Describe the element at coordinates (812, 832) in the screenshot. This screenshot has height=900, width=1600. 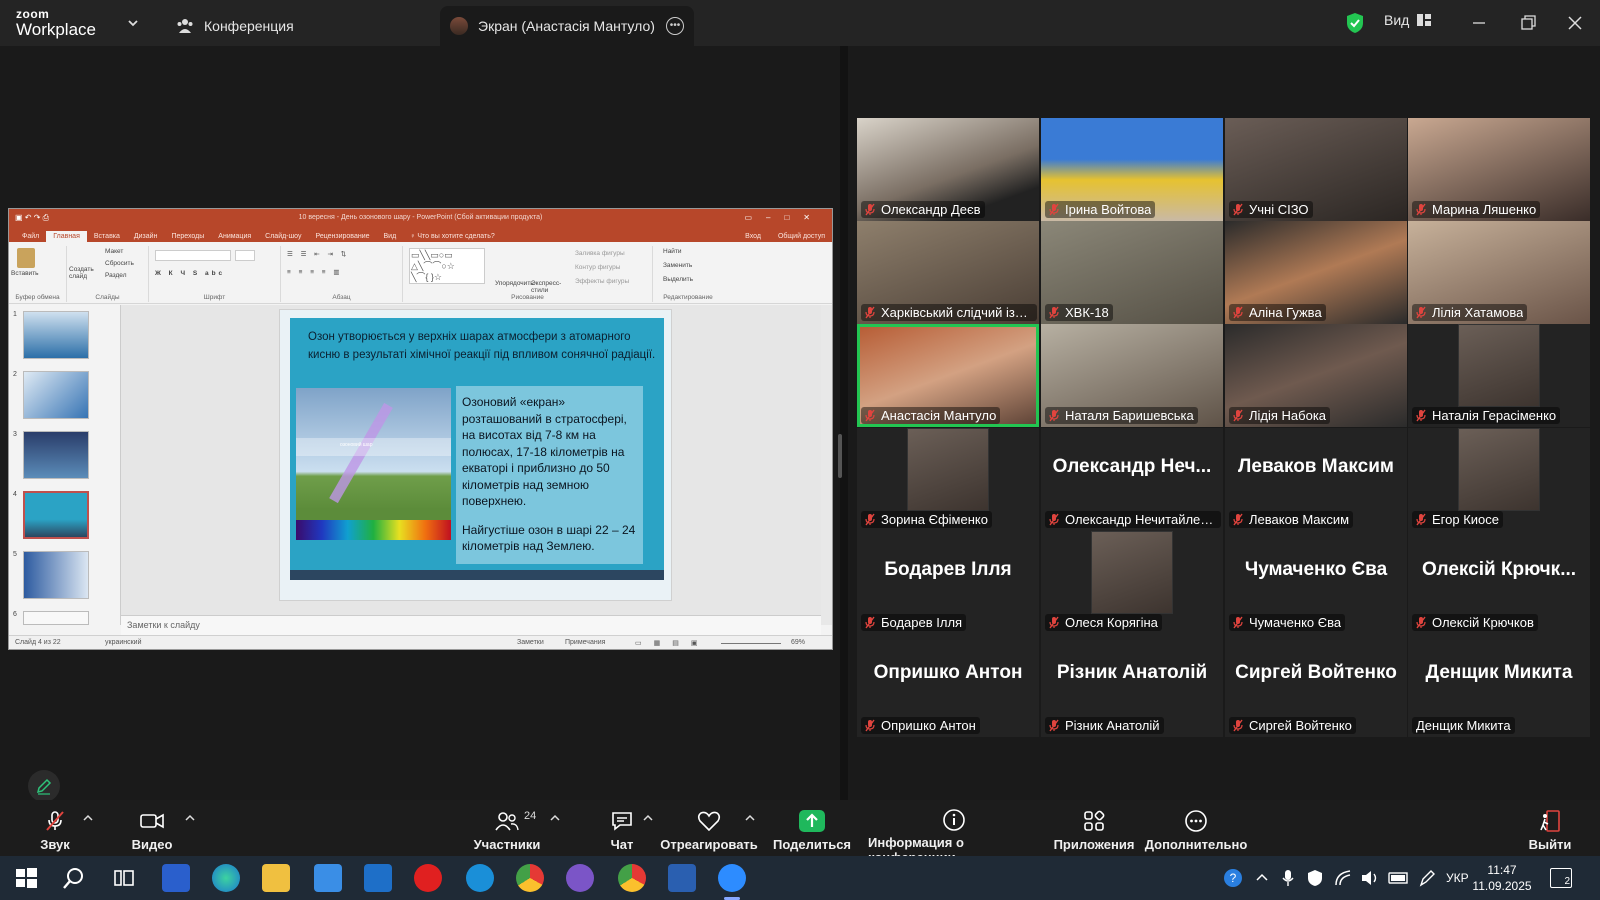
I see `share-button: Поделиться` at that location.